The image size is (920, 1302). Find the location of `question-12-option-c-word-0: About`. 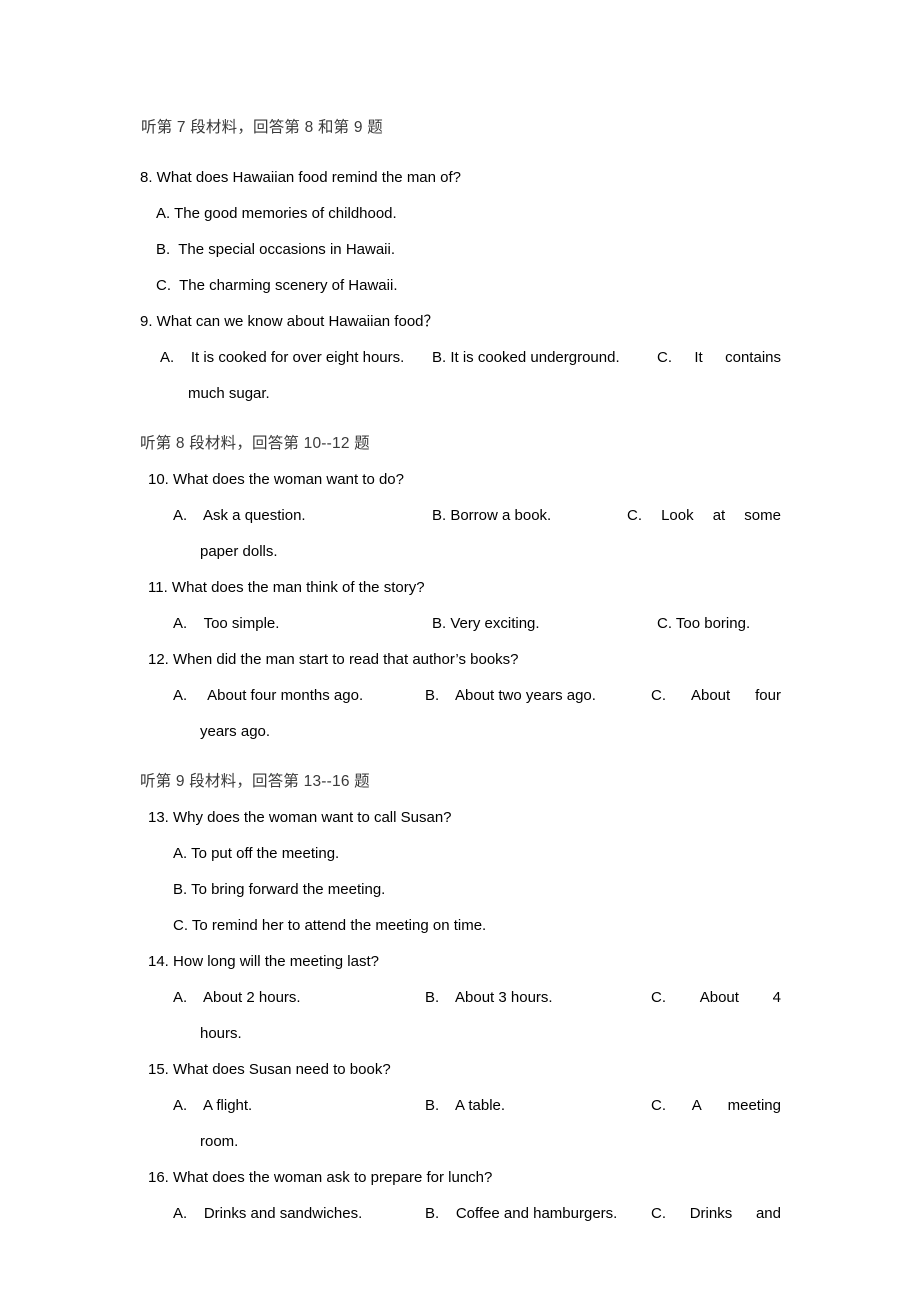

question-12-option-c-word-0: About is located at coordinates (710, 695).